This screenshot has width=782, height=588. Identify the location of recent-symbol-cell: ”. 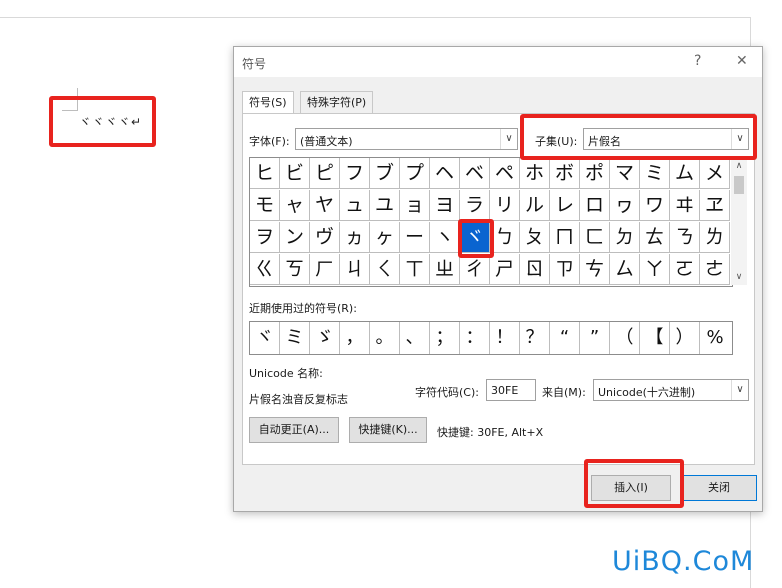
(595, 338).